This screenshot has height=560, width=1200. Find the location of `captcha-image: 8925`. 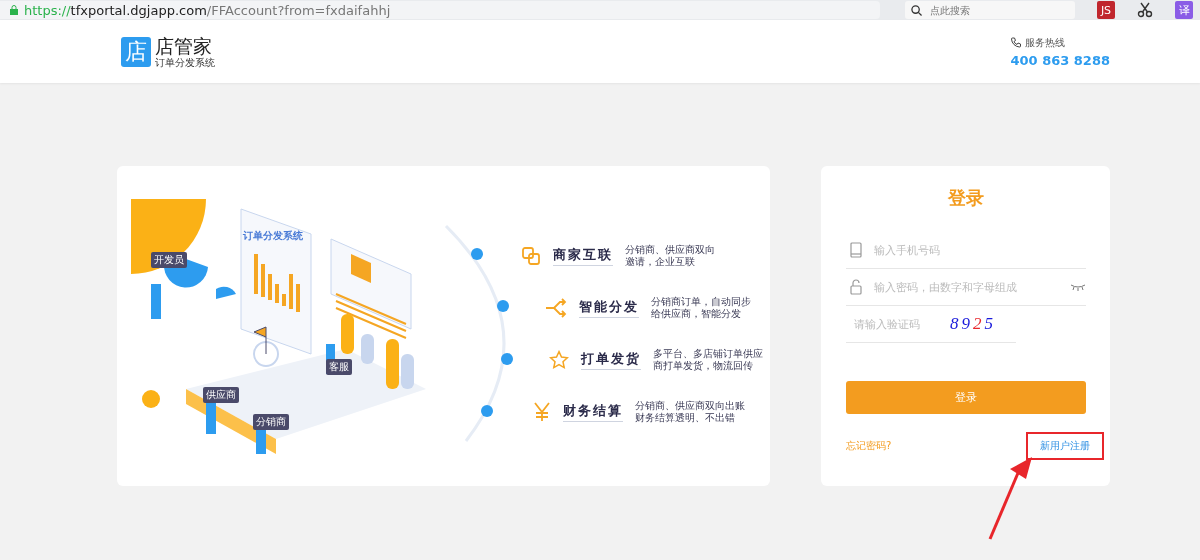

captcha-image: 8925 is located at coordinates (973, 324).